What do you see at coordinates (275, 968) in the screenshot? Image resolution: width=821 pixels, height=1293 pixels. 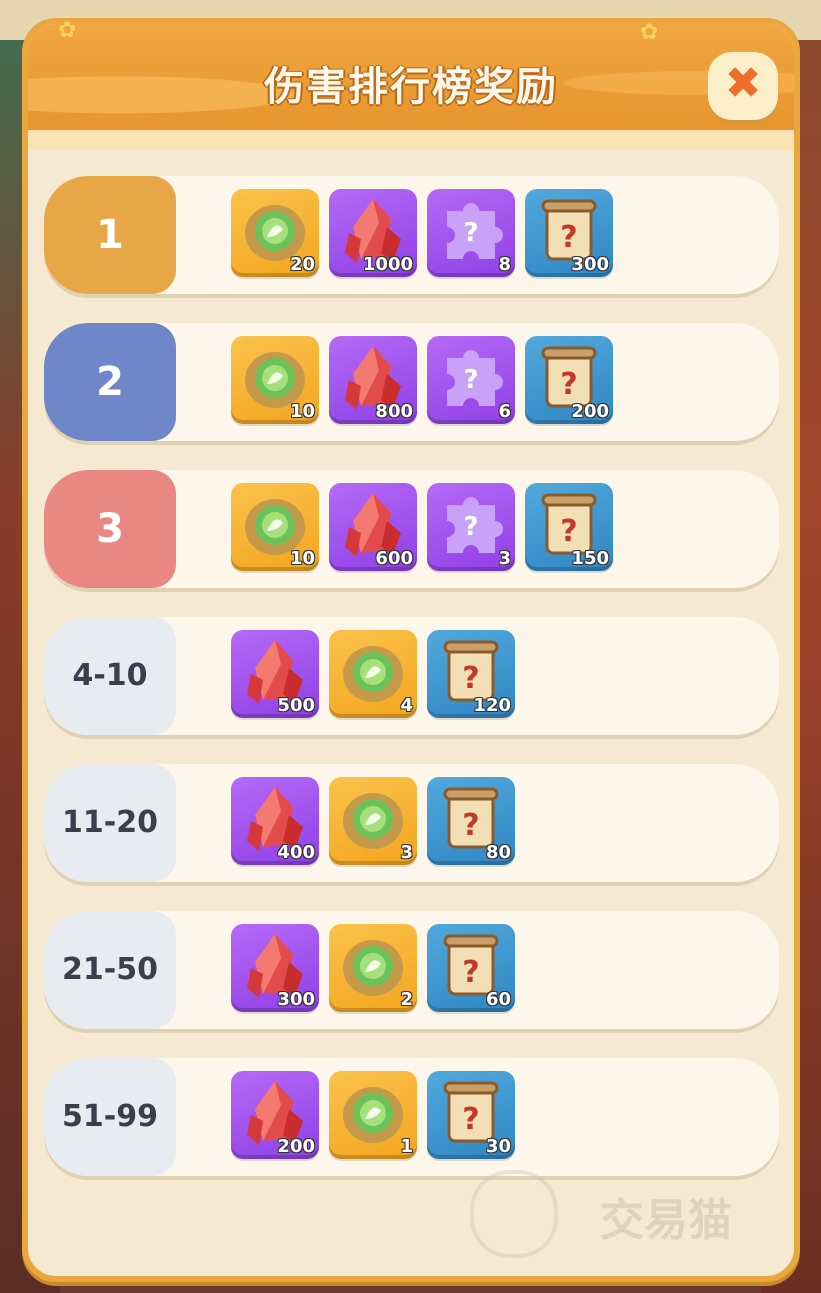 I see `reward-item: 300` at bounding box center [275, 968].